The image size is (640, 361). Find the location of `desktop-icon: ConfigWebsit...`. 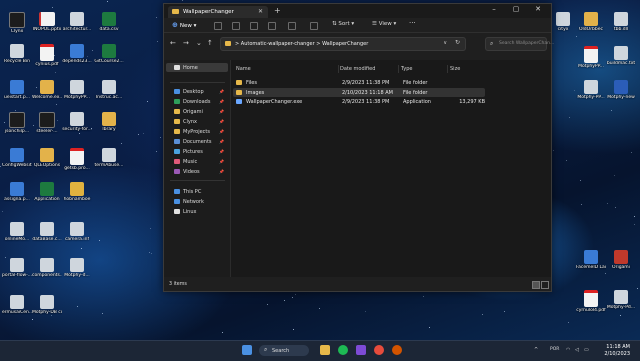

desktop-icon: ConfigWebsit... is located at coordinates (17, 158).